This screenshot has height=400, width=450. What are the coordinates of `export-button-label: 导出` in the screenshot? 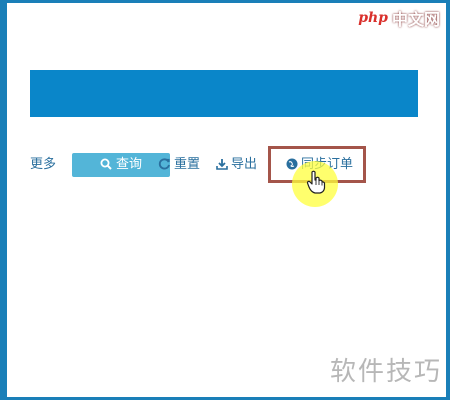 It's located at (244, 164).